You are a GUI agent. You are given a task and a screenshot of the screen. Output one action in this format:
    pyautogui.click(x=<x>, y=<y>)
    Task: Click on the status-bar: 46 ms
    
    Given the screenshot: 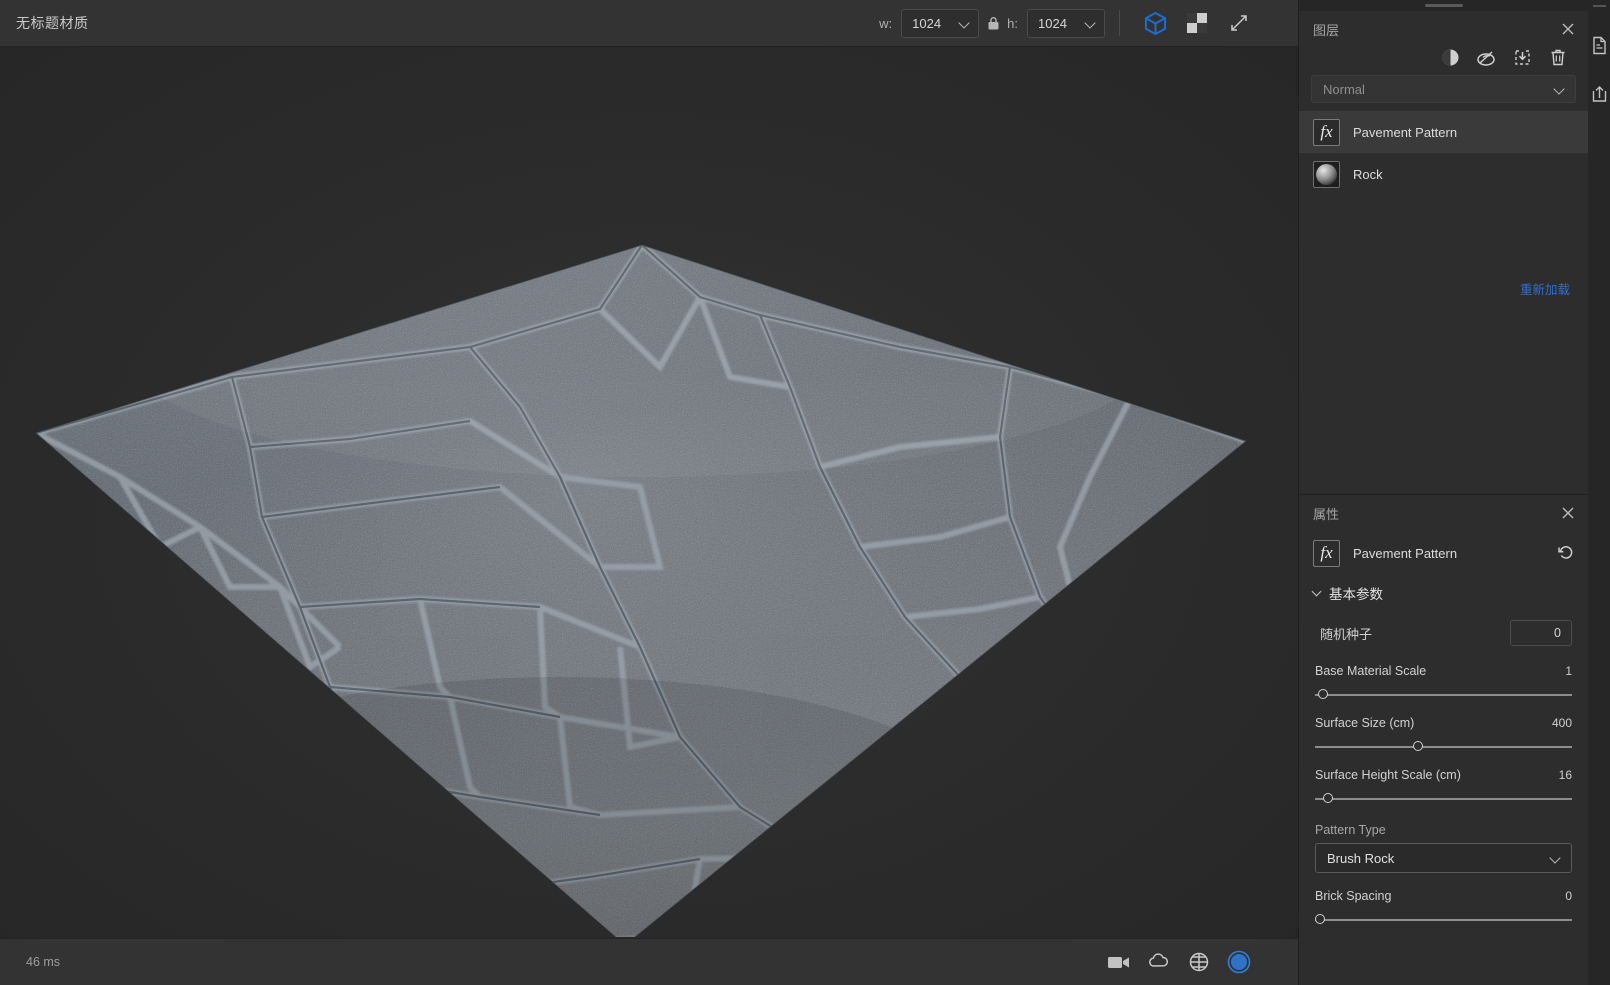 What is the action you would take?
    pyautogui.click(x=649, y=961)
    